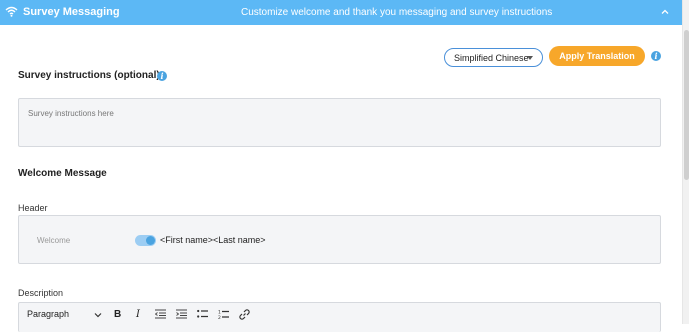 The image size is (689, 332). I want to click on chevron-up-icon, so click(665, 12).